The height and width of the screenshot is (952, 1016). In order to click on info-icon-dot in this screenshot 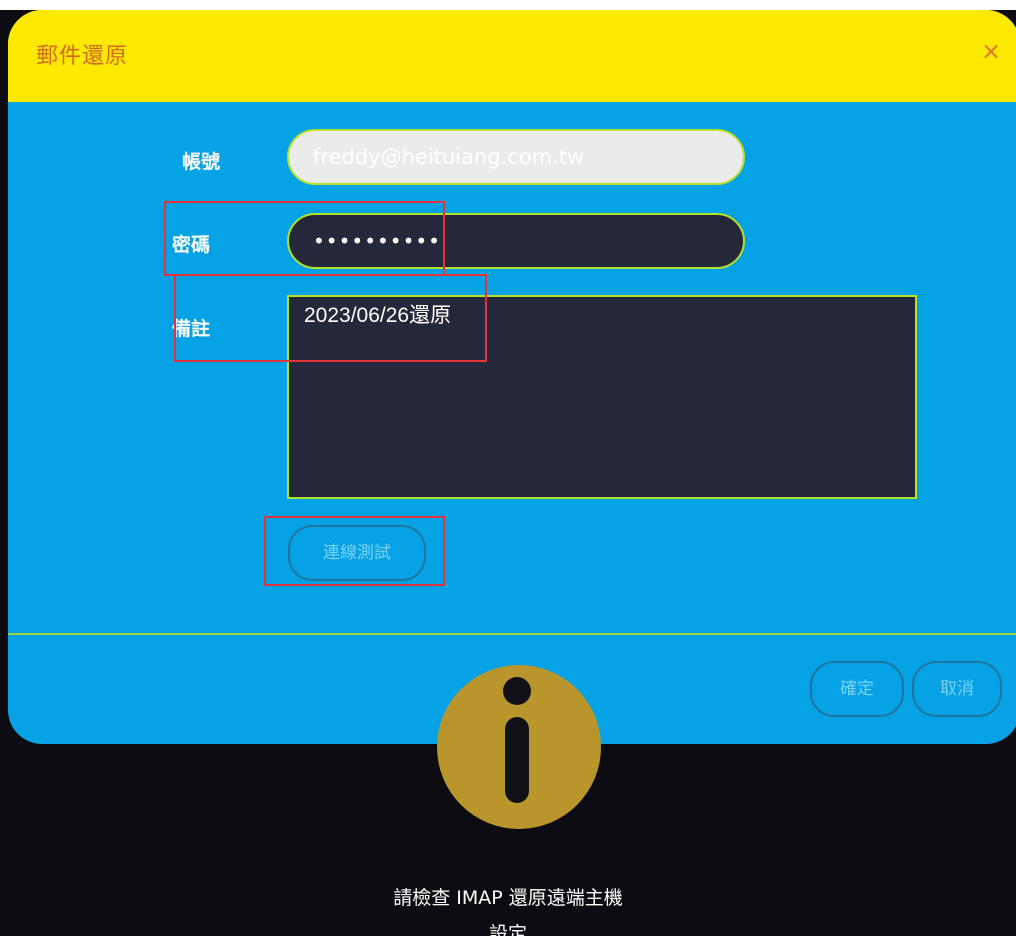, I will do `click(517, 691)`.